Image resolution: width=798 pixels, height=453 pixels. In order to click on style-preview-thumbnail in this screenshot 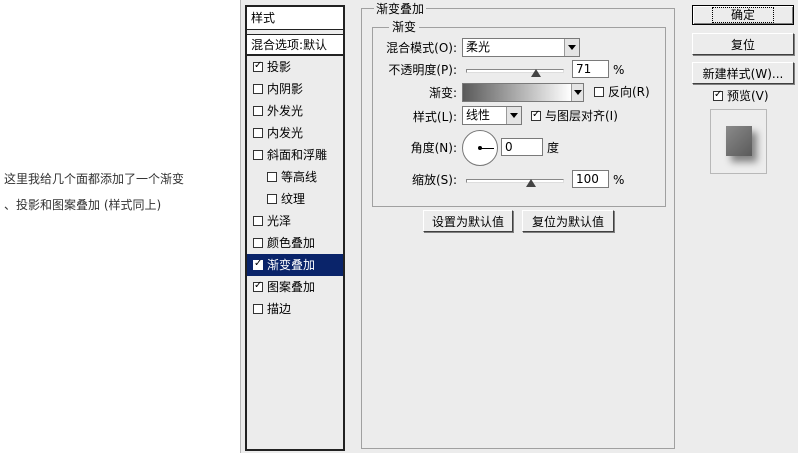, I will do `click(738, 141)`.